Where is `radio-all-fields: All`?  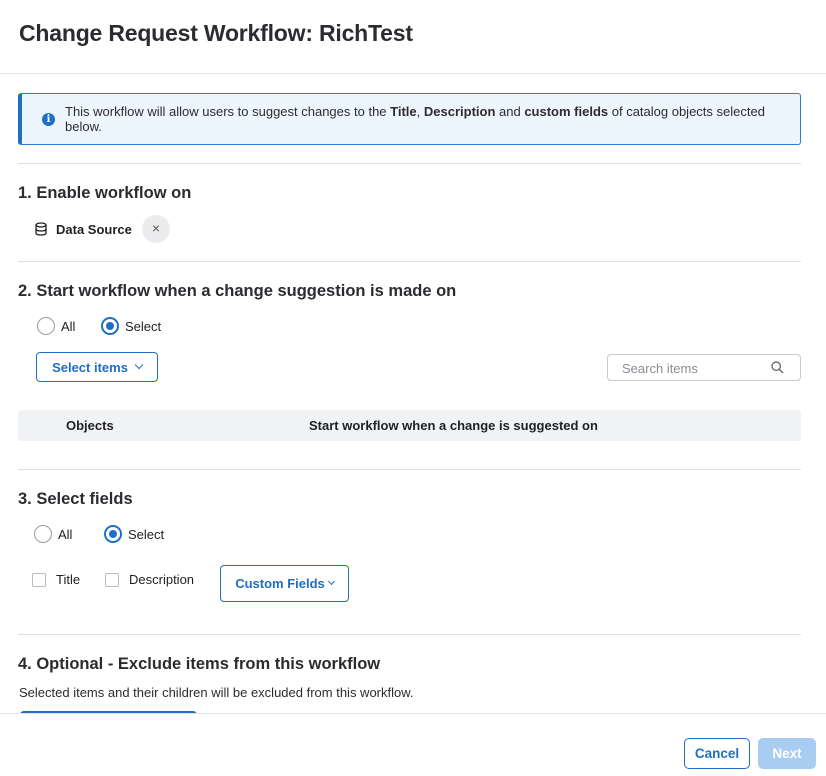 radio-all-fields: All is located at coordinates (53, 534).